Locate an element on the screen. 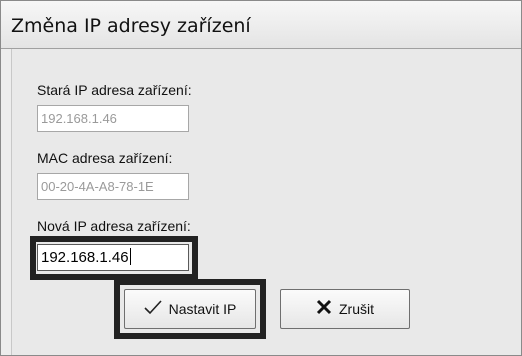 The image size is (522, 356). set-ip-label: Nastavit IP is located at coordinates (202, 309).